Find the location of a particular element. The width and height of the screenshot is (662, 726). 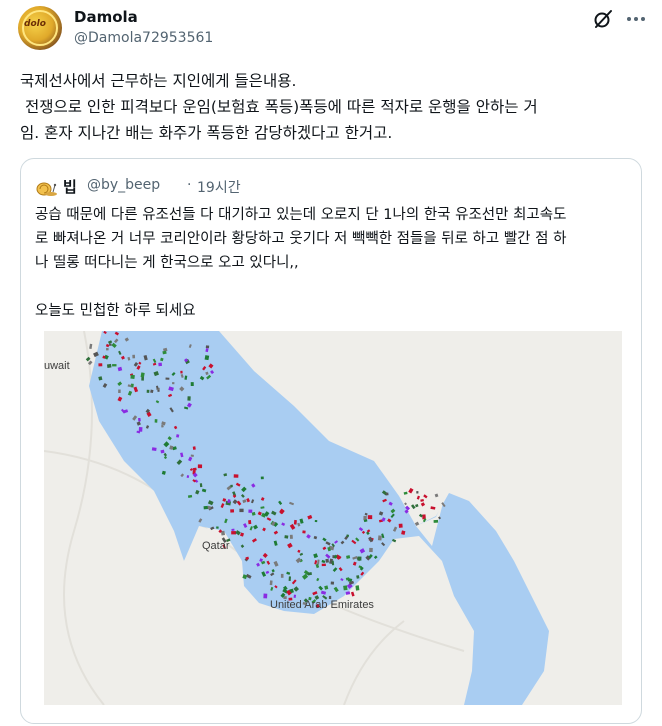

quote-timestamp: 19시간 is located at coordinates (219, 187).